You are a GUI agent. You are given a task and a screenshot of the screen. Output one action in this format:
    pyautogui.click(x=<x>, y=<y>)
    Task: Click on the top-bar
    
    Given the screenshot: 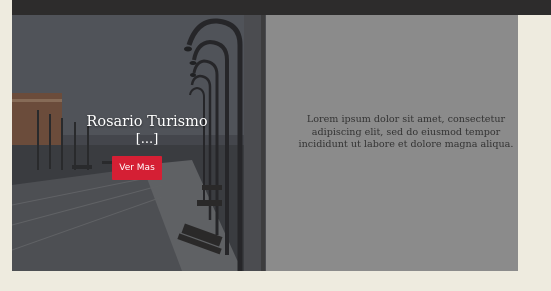 What is the action you would take?
    pyautogui.click(x=281, y=7)
    